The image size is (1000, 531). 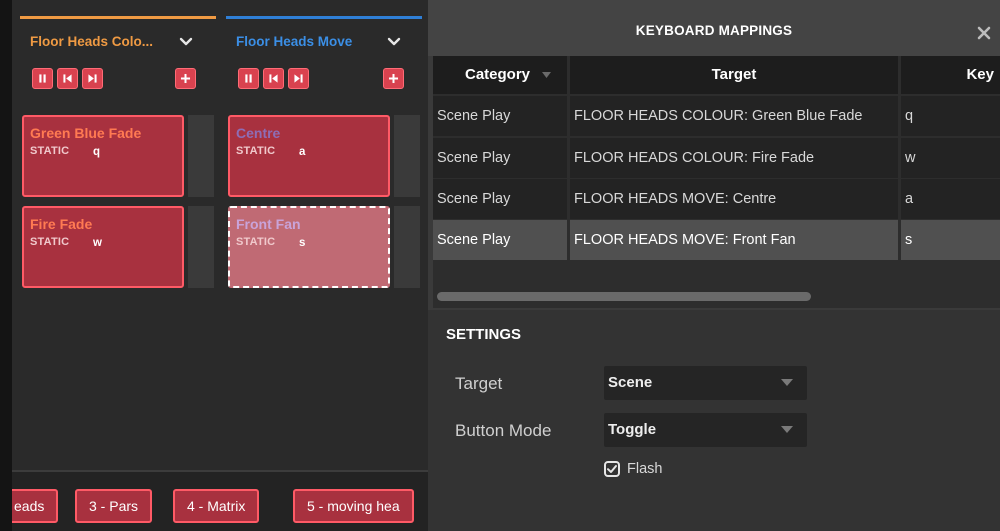 I want to click on dialog-title: KEYBOARD MAPPINGS, so click(x=714, y=30).